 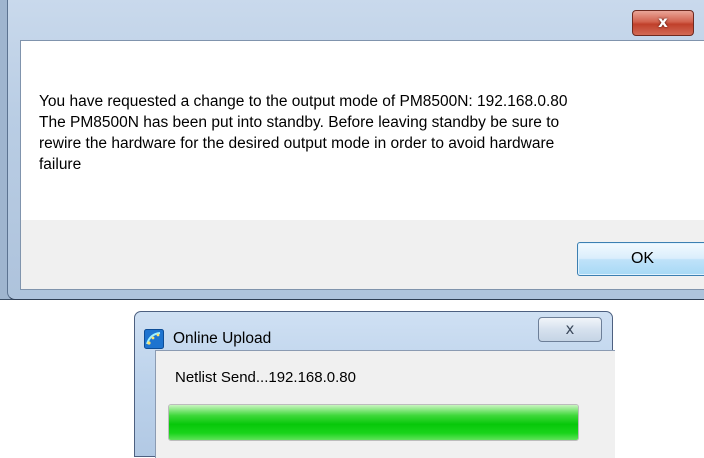 I want to click on app-icon, so click(x=154, y=339).